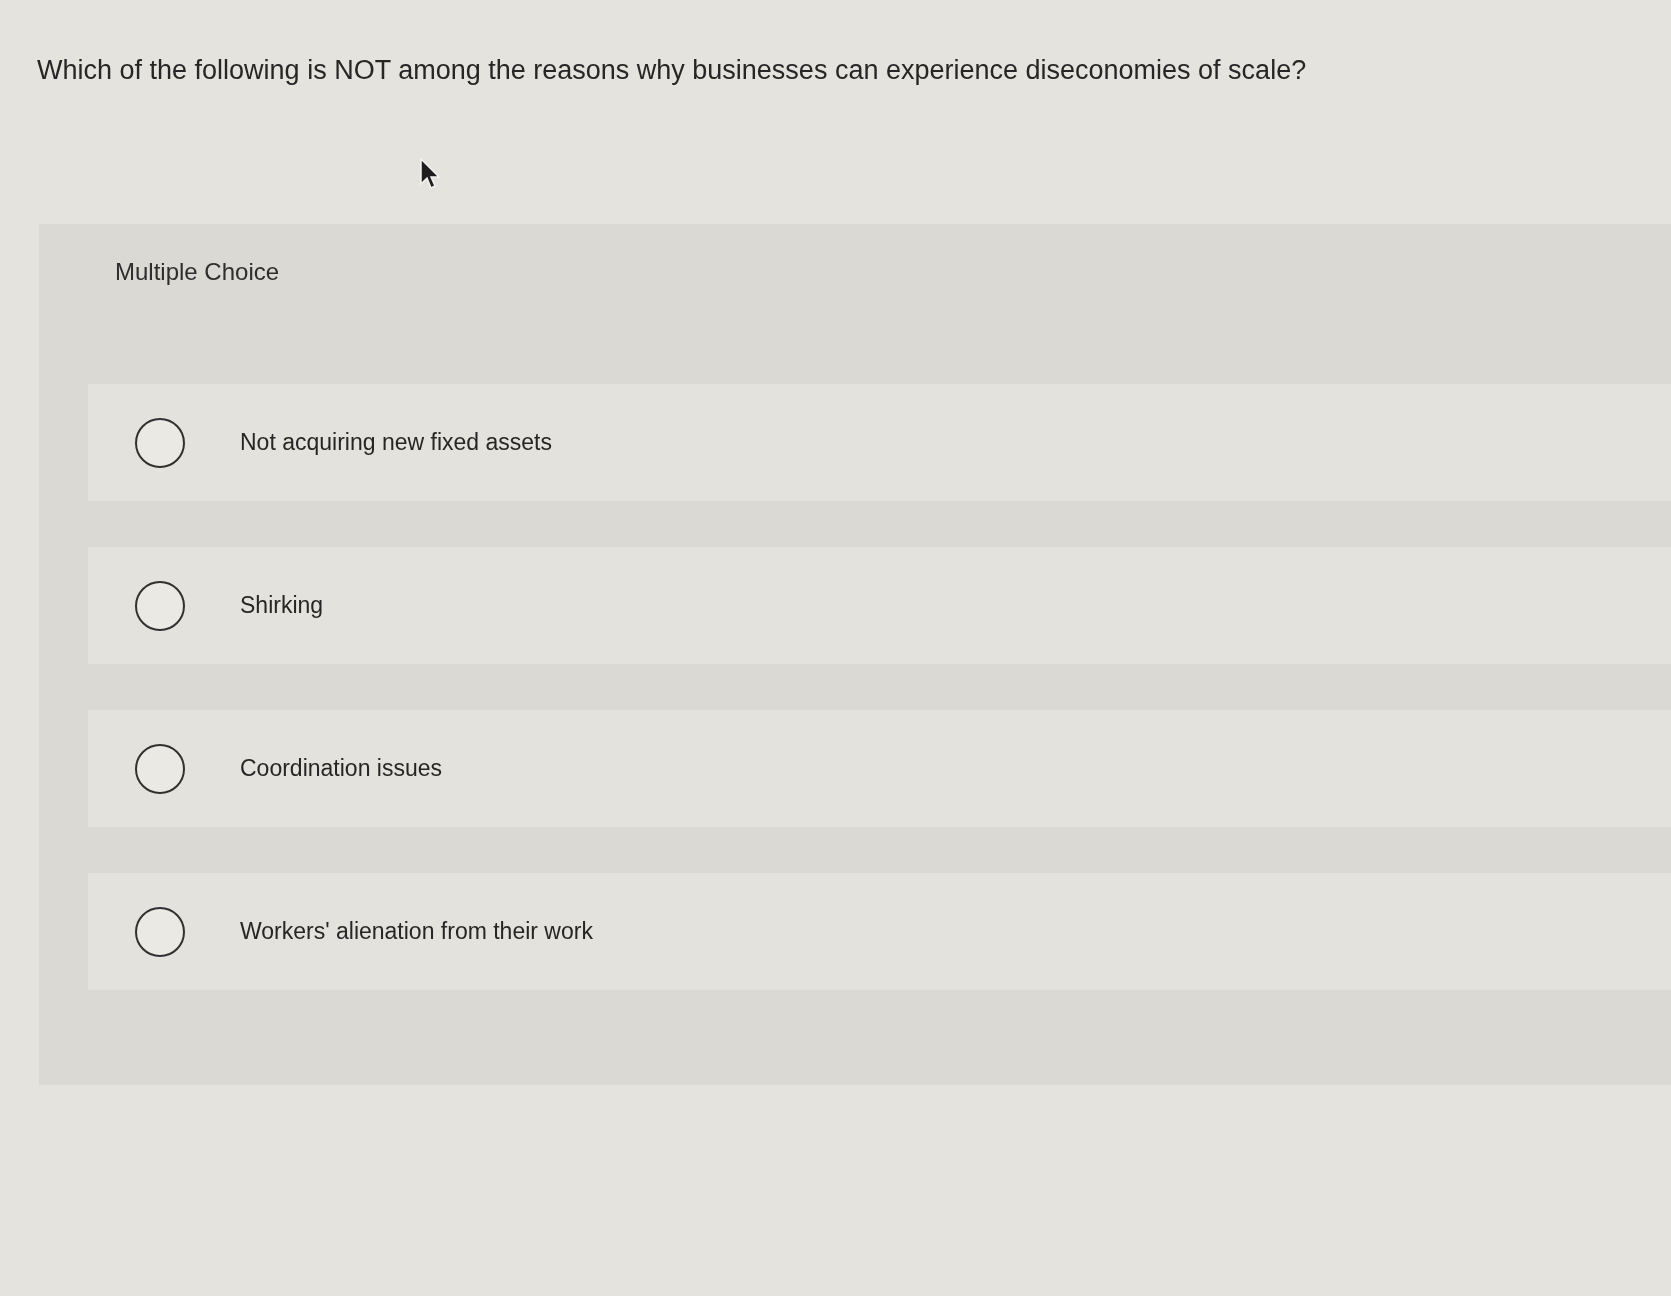 The image size is (1671, 1296). I want to click on option-text: Workers' alienation from their work, so click(416, 931).